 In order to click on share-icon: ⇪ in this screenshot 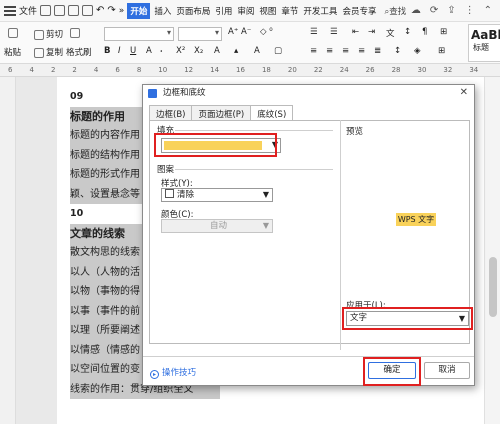, I will do `click(451, 10)`.